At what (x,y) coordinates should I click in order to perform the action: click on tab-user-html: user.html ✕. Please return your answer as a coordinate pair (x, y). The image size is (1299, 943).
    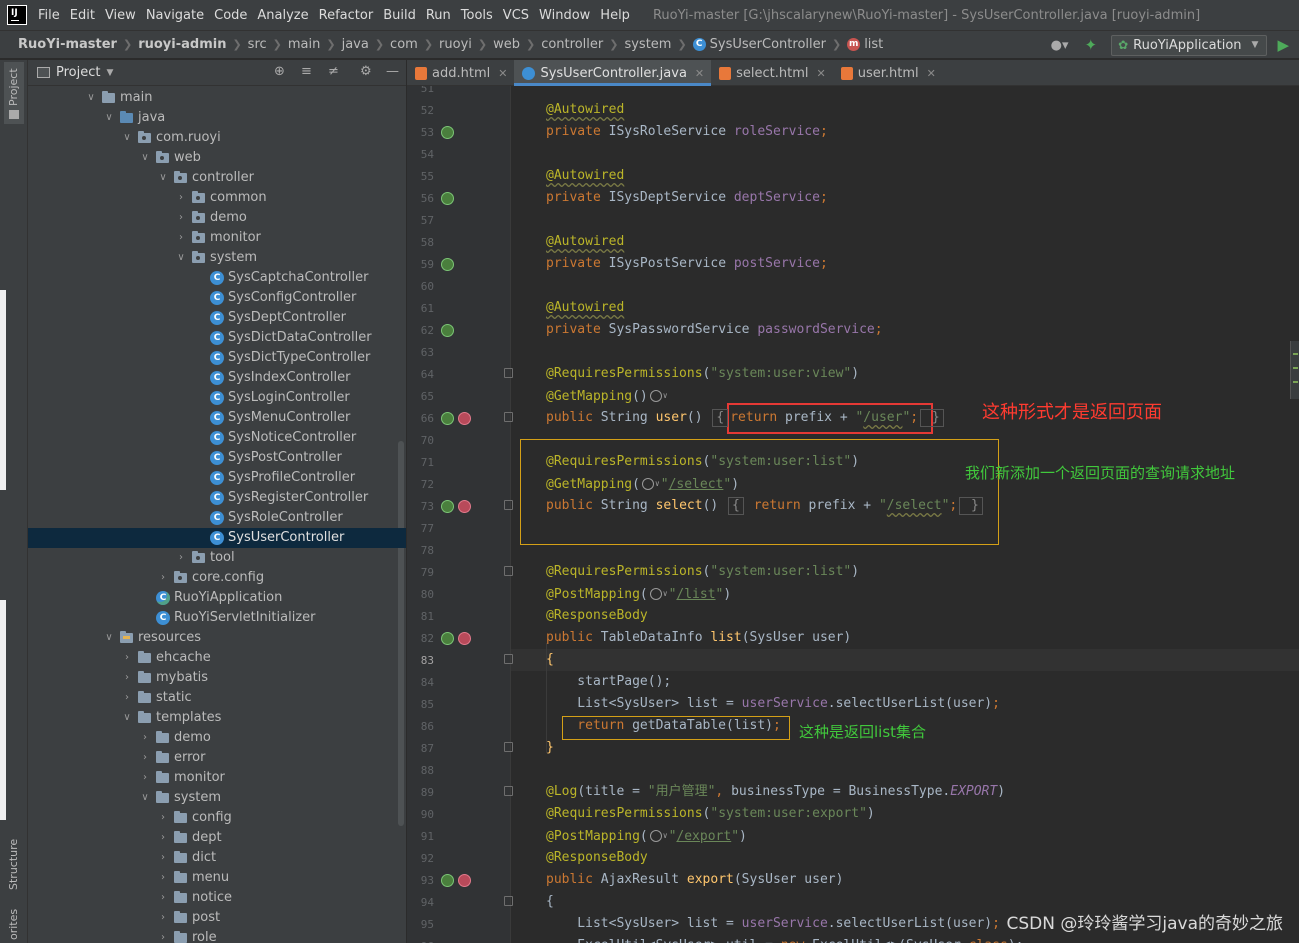
    Looking at the image, I should click on (888, 73).